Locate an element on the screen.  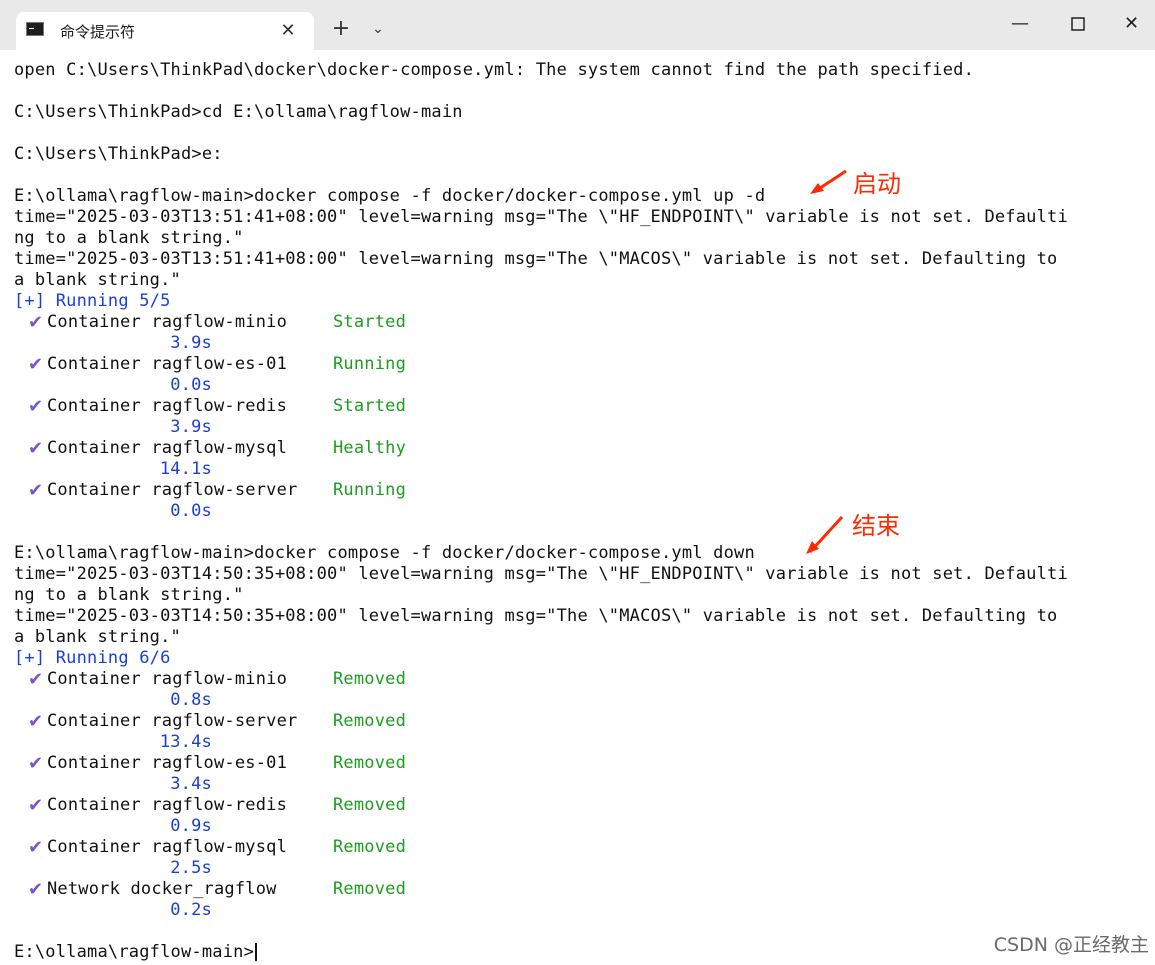
close-icon: ✕ is located at coordinates (1131, 25).